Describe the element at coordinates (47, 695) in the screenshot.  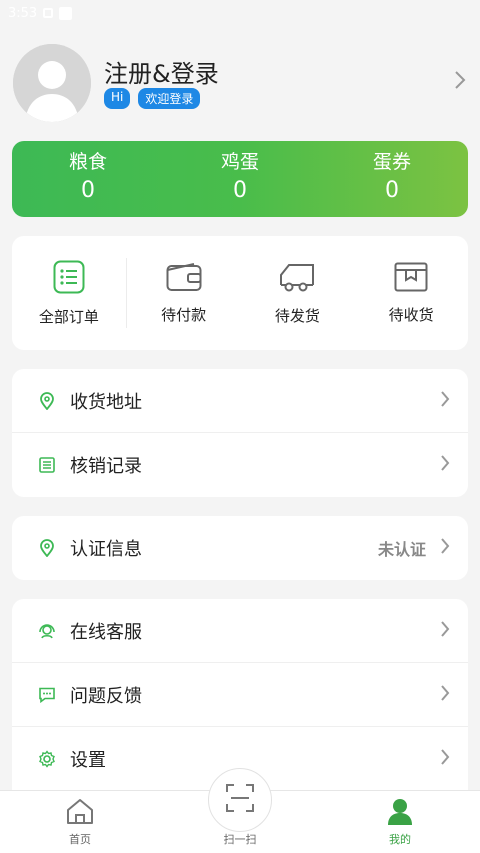
I see `feedback-icon` at that location.